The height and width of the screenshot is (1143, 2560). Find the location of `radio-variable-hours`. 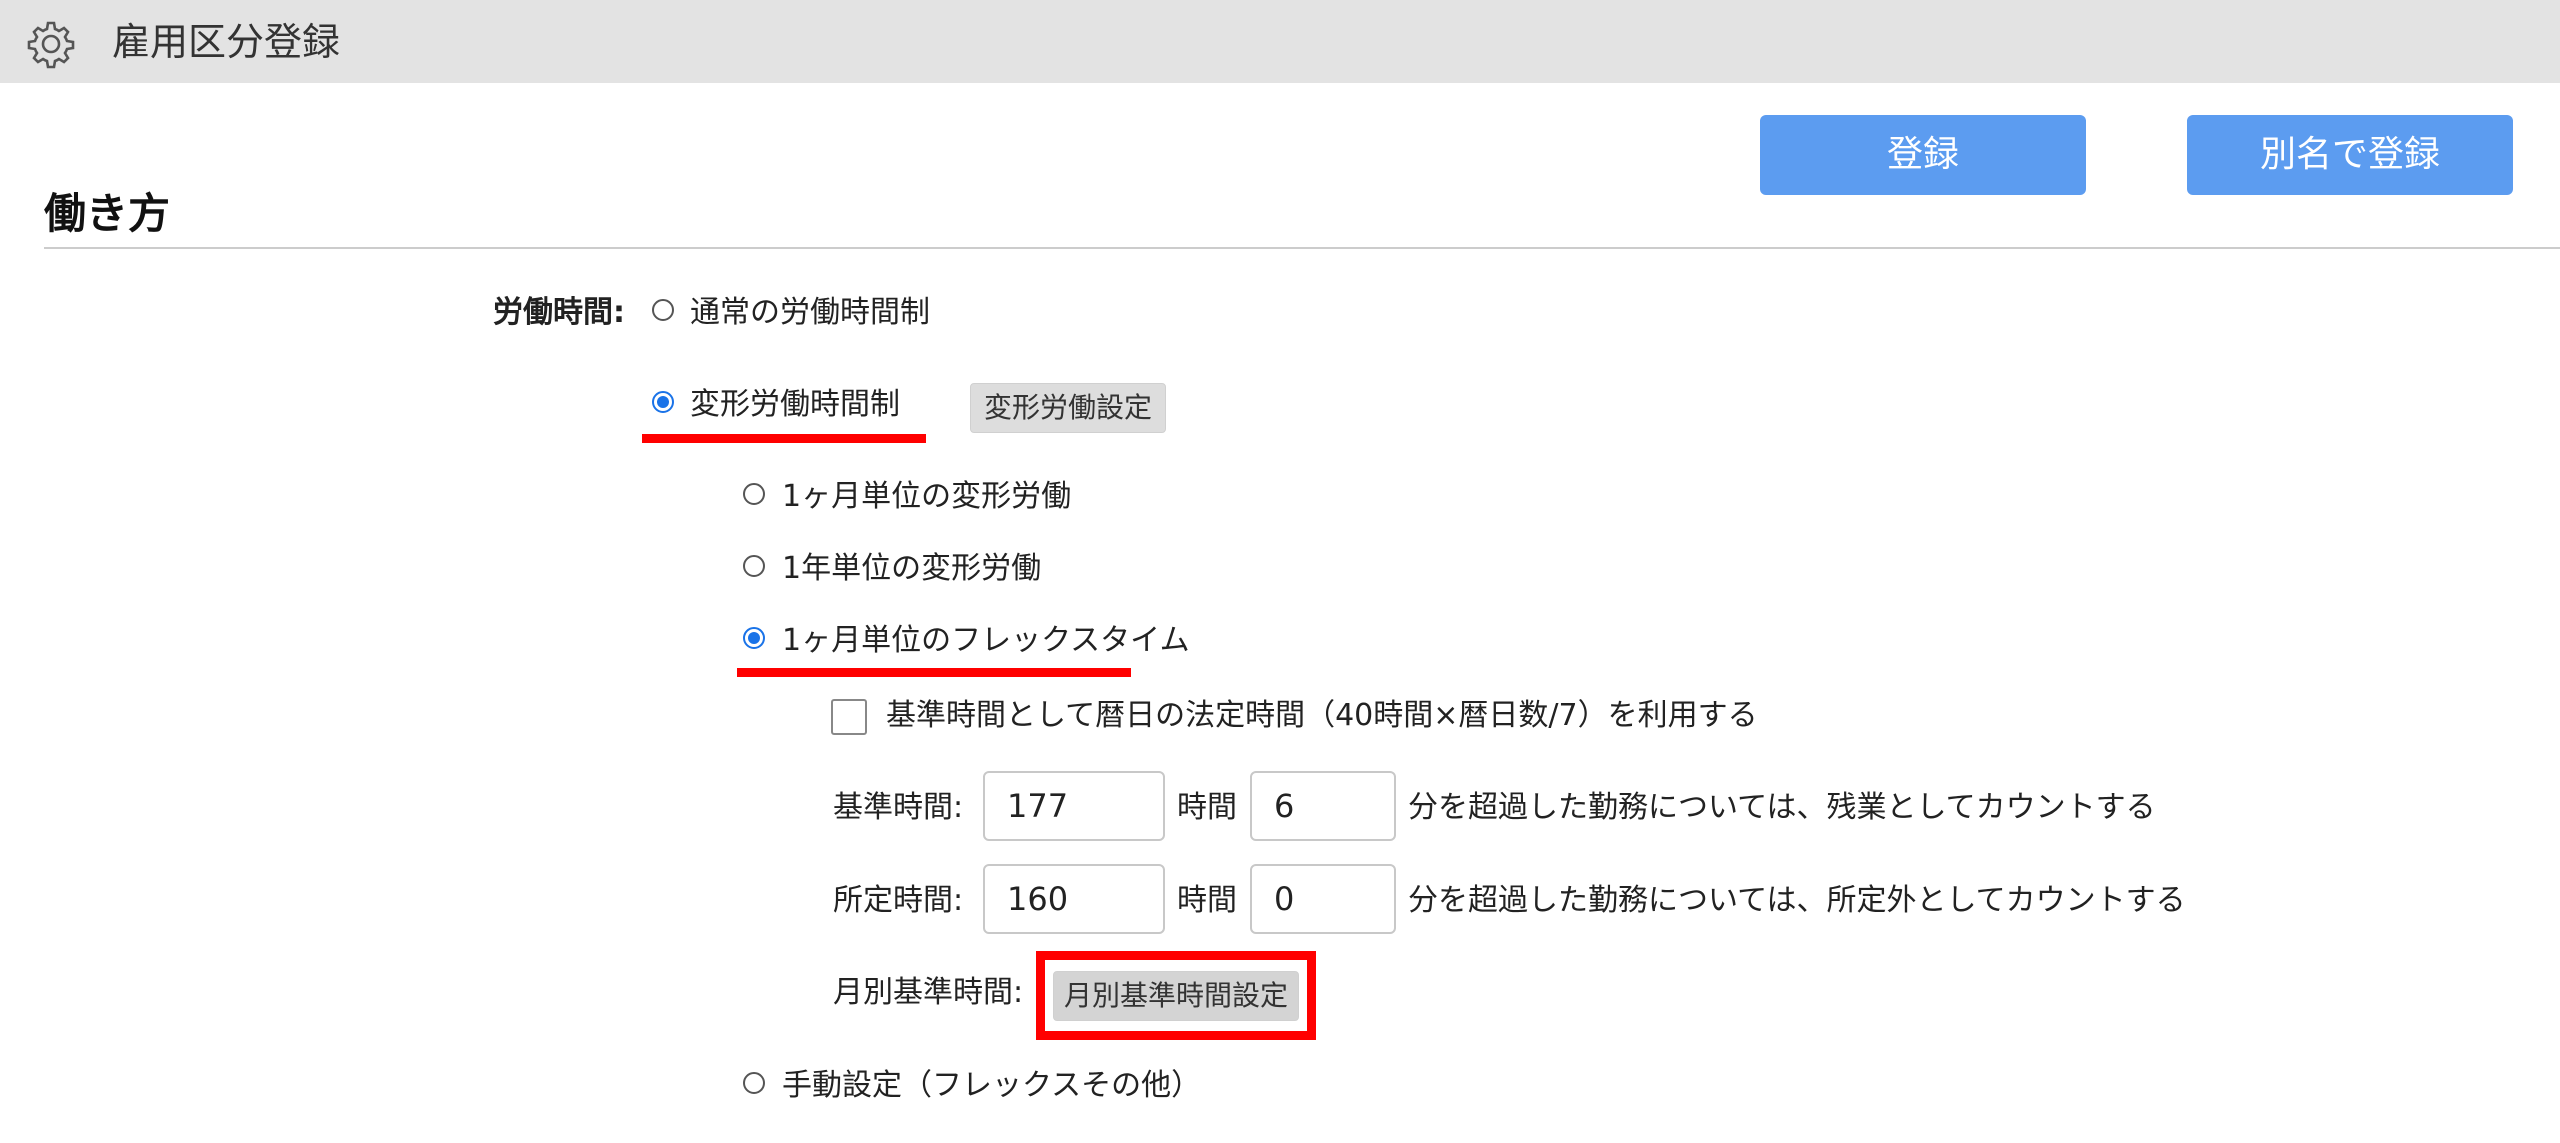

radio-variable-hours is located at coordinates (663, 402).